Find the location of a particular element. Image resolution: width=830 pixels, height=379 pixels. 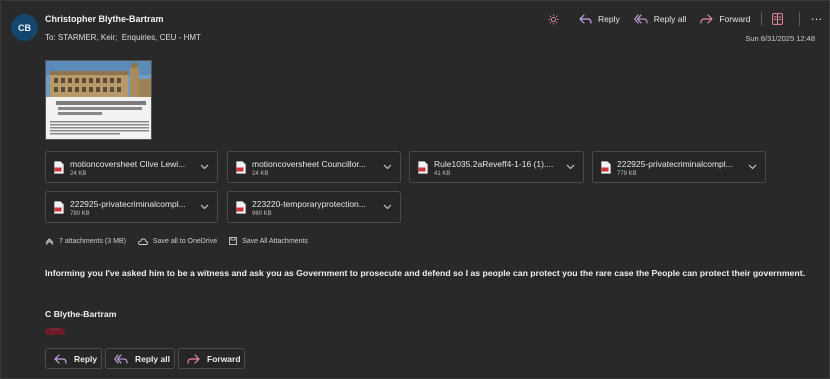

attachment-size: 960 KB is located at coordinates (262, 214).